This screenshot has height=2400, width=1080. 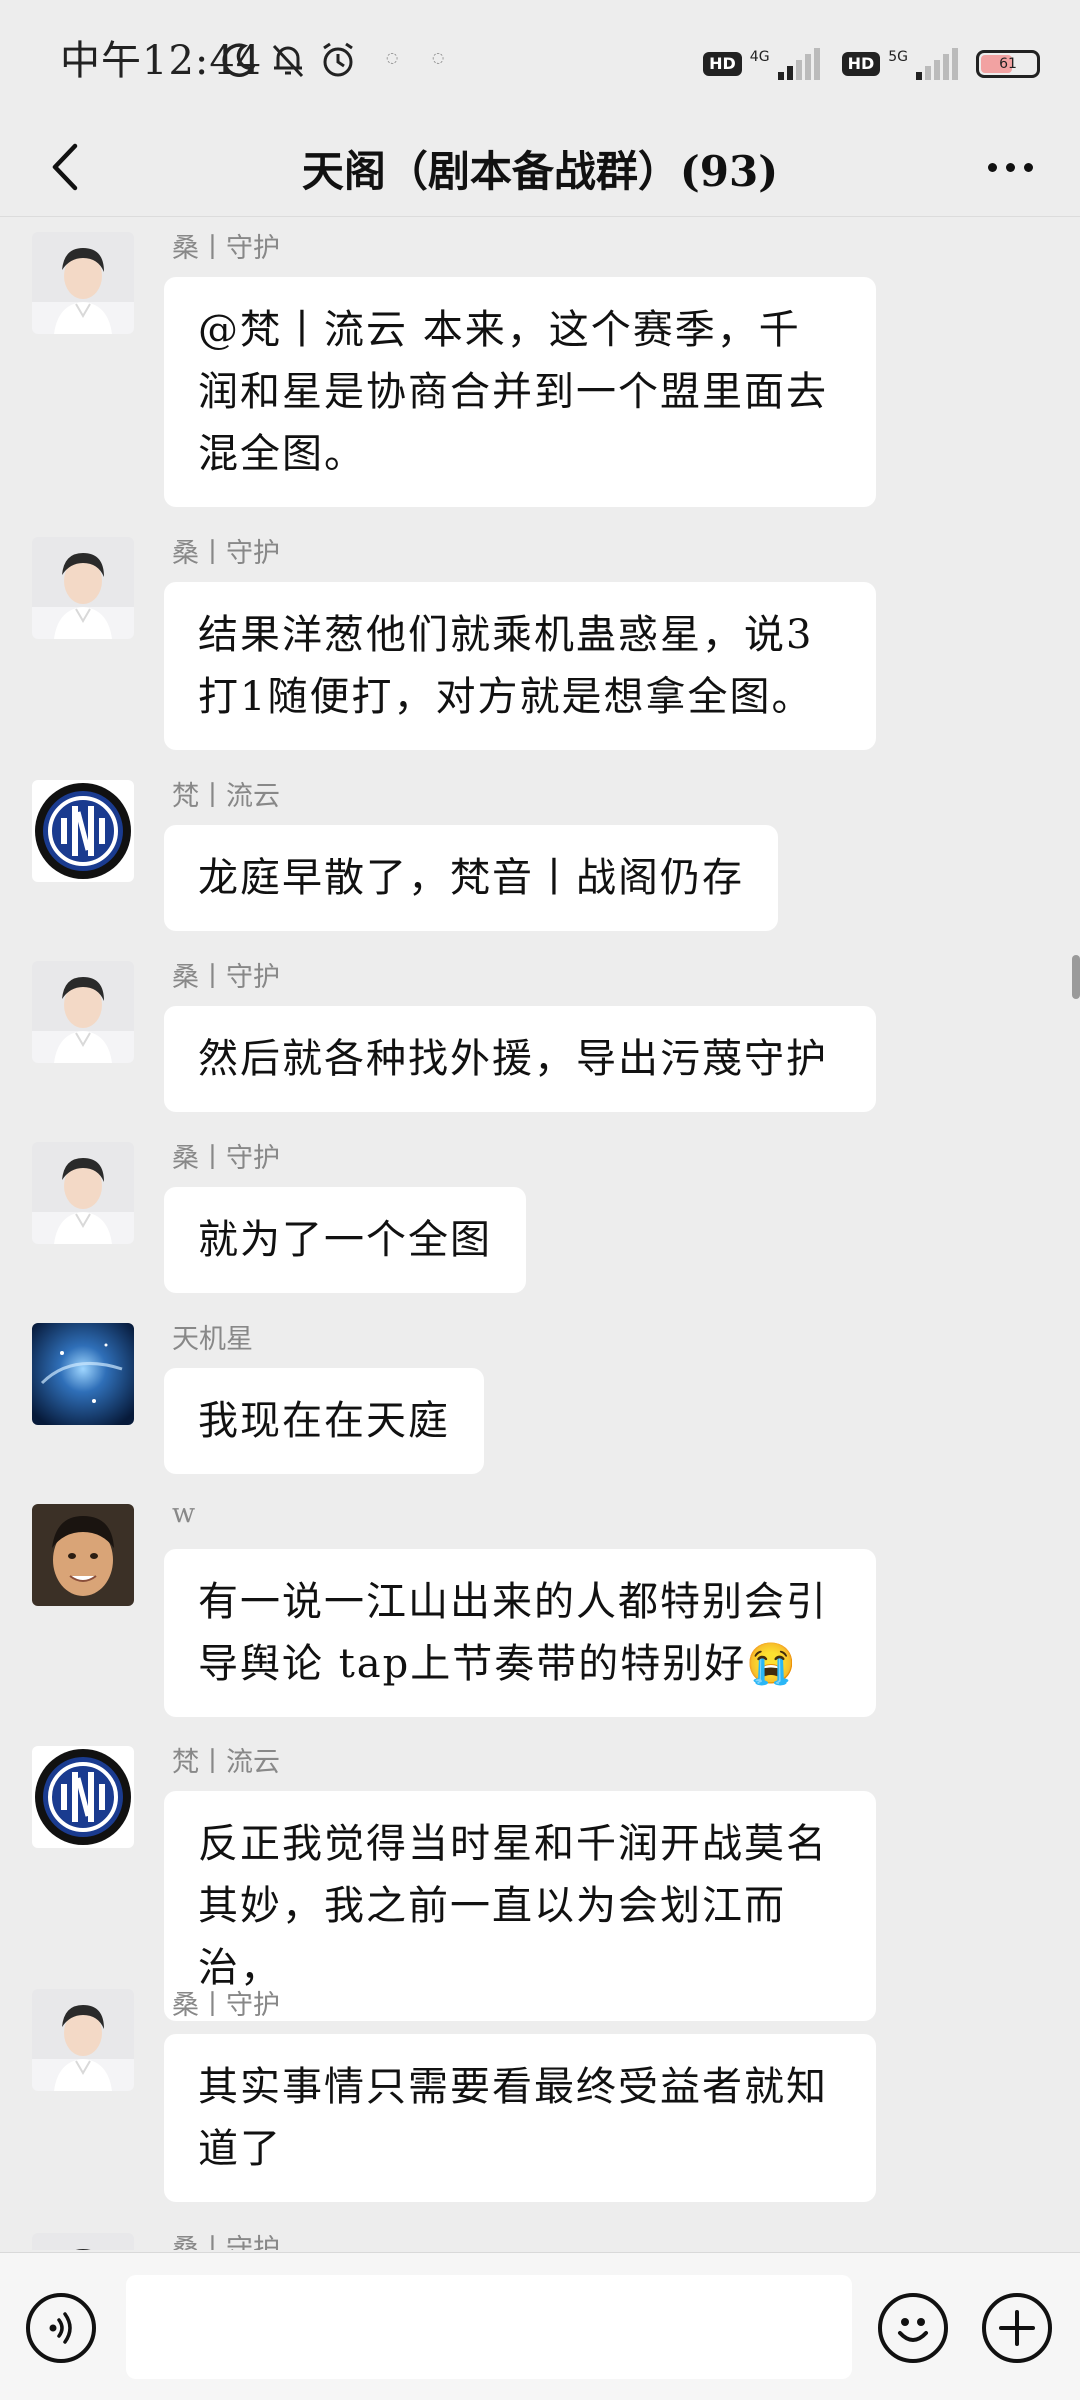 I want to click on hd-badge-2: HD, so click(x=861, y=64).